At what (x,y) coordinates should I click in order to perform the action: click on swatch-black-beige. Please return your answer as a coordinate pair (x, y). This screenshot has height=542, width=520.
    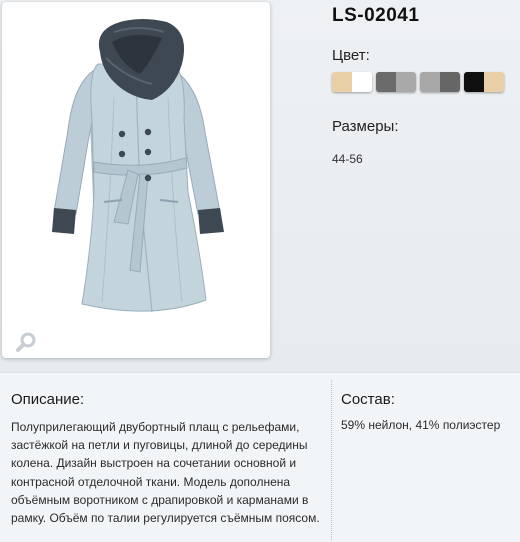
    Looking at the image, I should click on (484, 82).